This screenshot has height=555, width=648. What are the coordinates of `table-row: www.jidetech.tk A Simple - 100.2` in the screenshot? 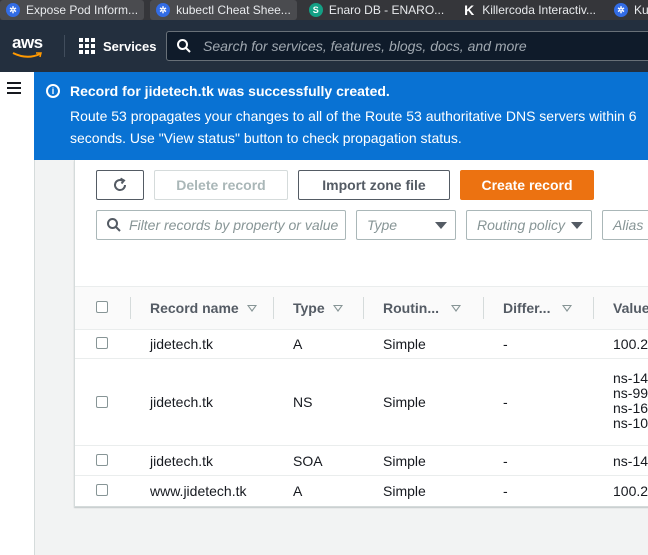 It's located at (361, 490).